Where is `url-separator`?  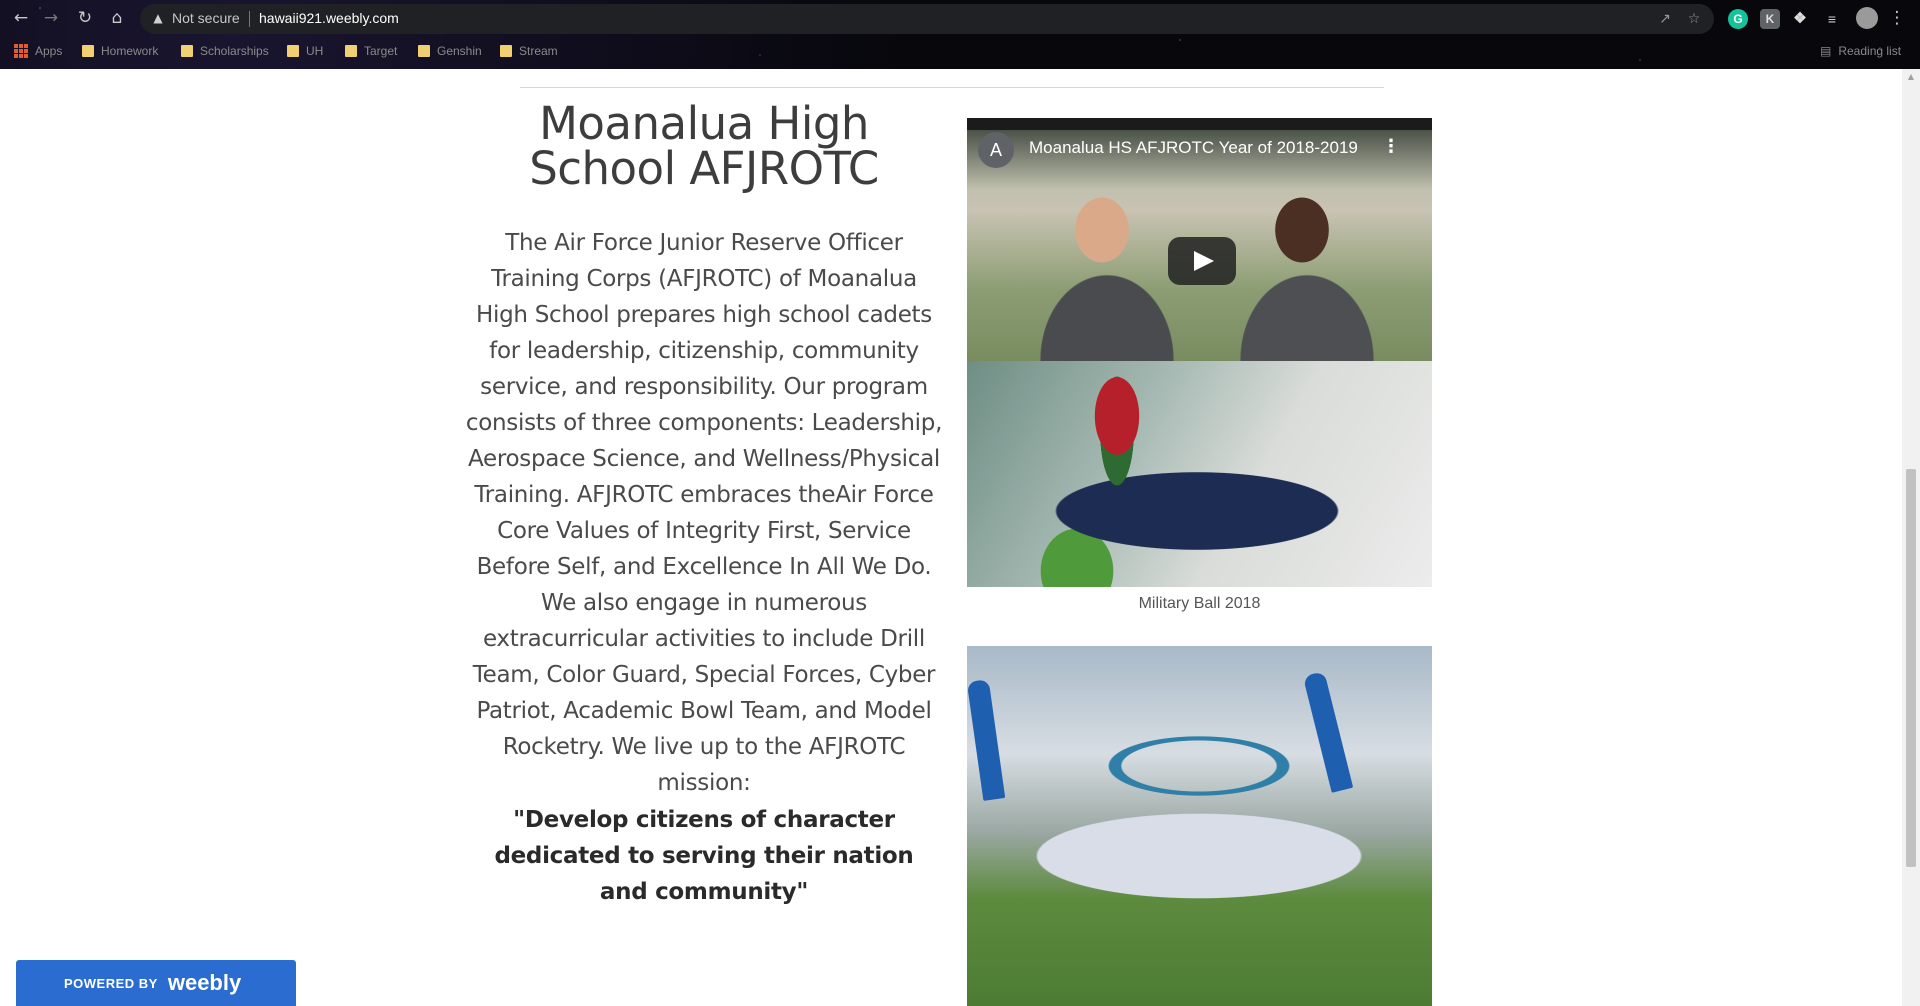 url-separator is located at coordinates (249, 19).